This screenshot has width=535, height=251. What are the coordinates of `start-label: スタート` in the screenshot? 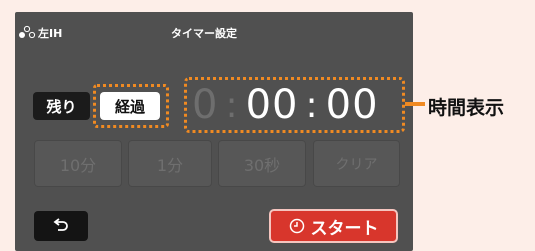 It's located at (344, 228).